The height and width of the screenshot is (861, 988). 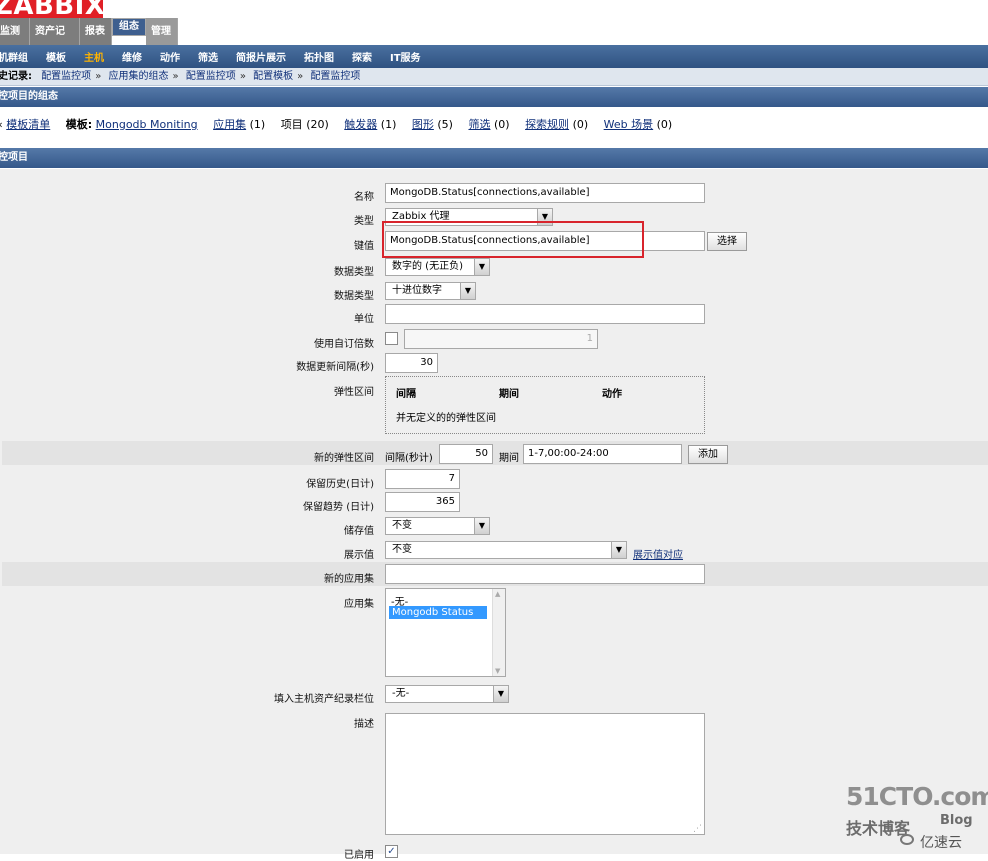 I want to click on web-scenarios-link: Web 场景, so click(x=628, y=124).